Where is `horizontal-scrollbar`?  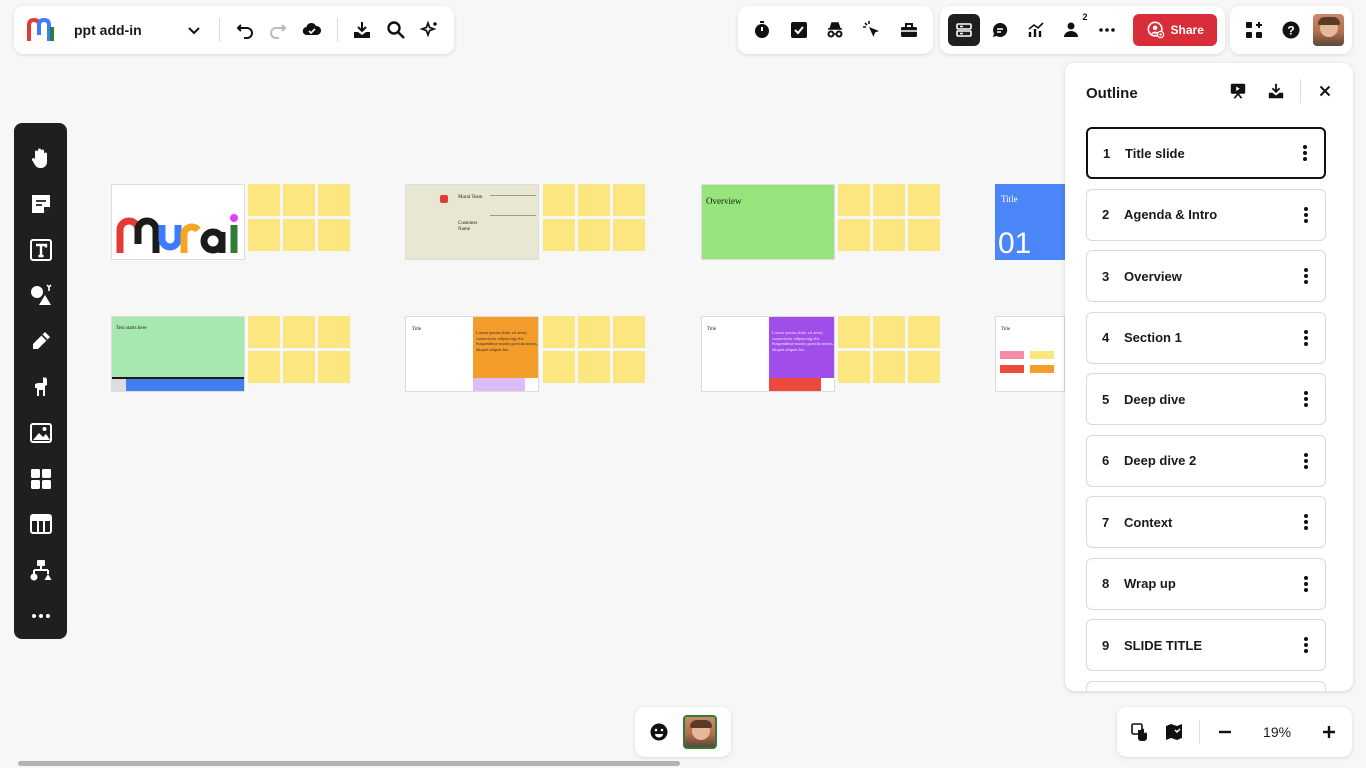
horizontal-scrollbar is located at coordinates (349, 763).